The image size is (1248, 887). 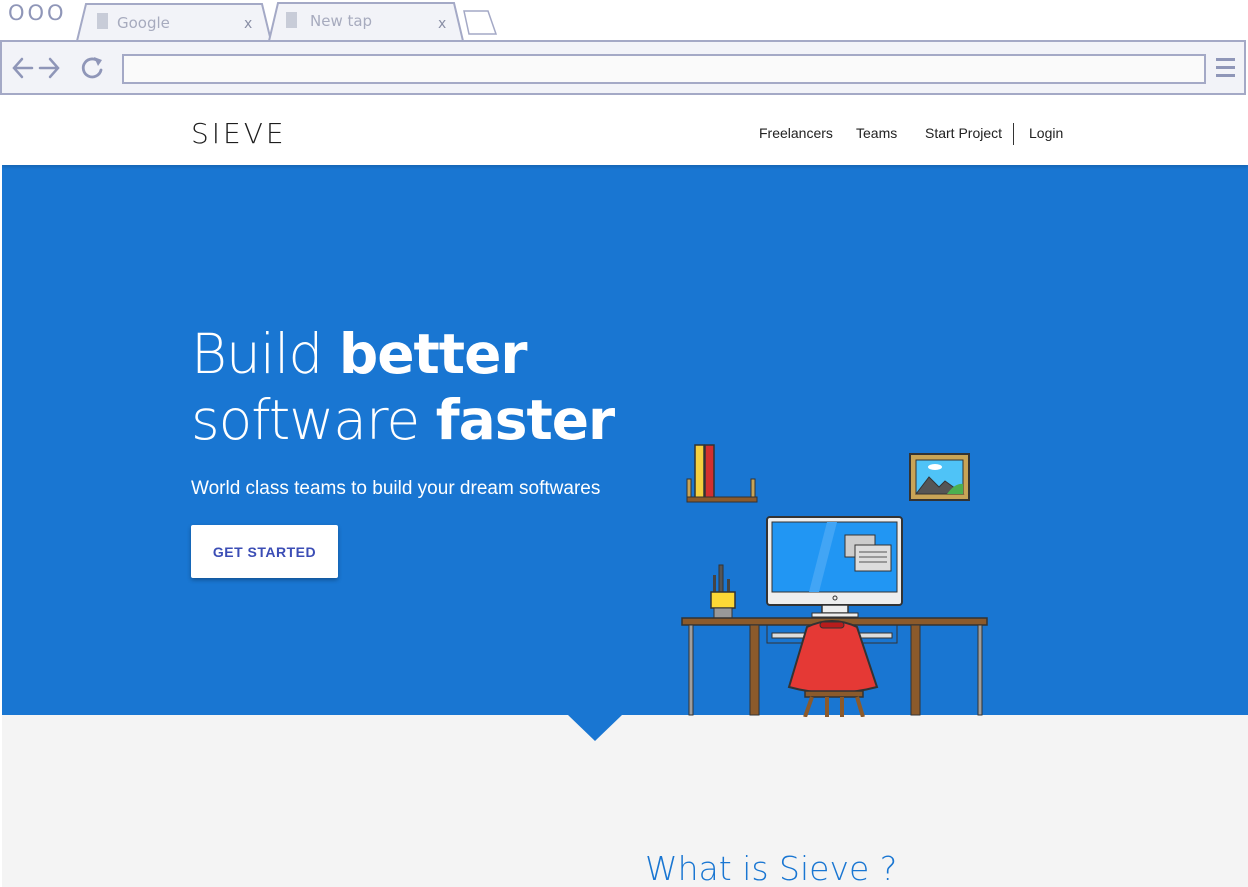 What do you see at coordinates (433, 354) in the screenshot?
I see `headline-bold: better` at bounding box center [433, 354].